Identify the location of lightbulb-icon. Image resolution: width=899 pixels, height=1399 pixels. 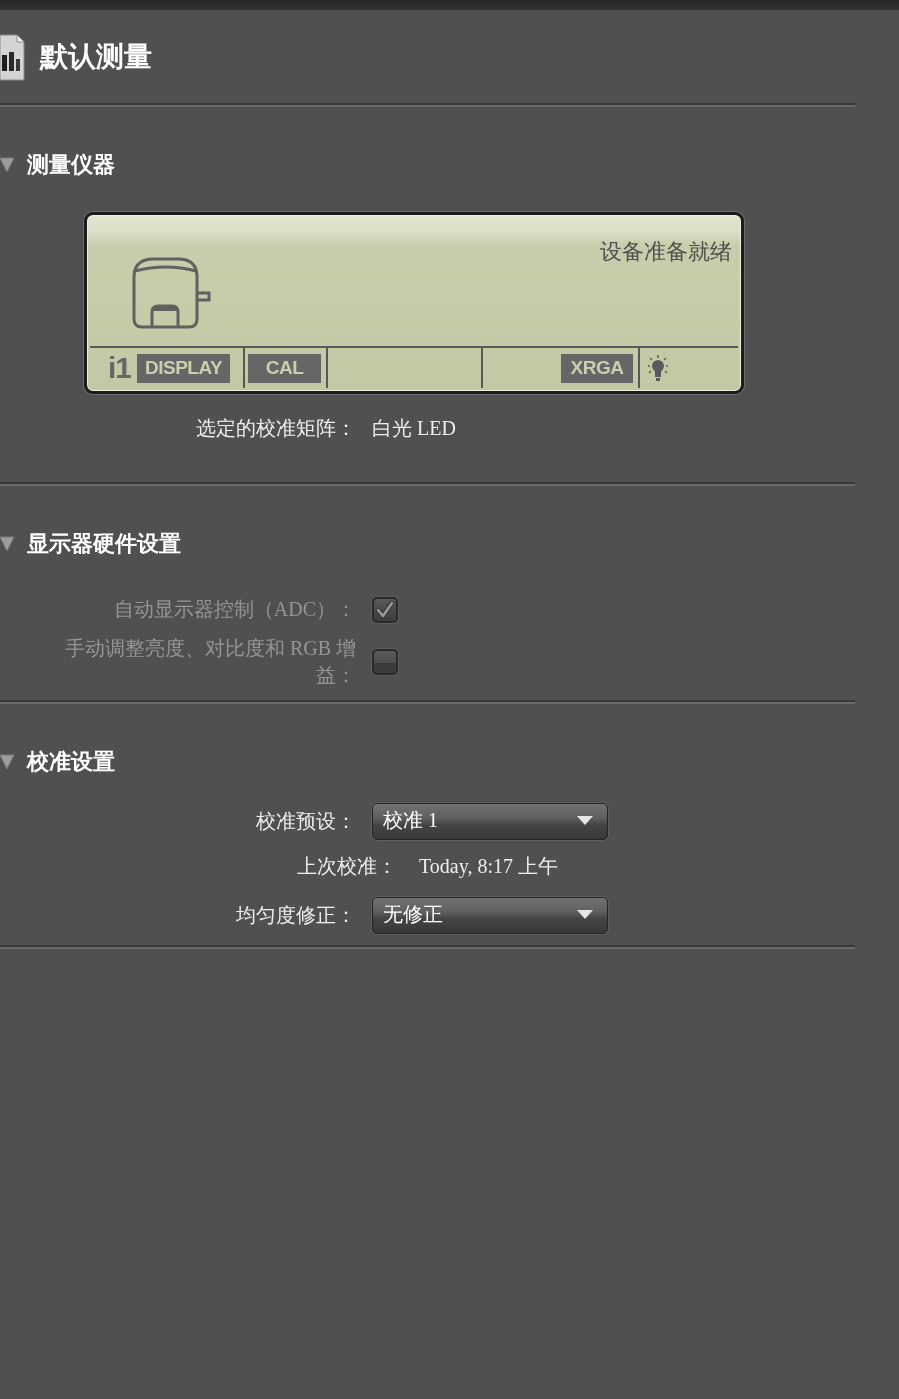
(658, 368).